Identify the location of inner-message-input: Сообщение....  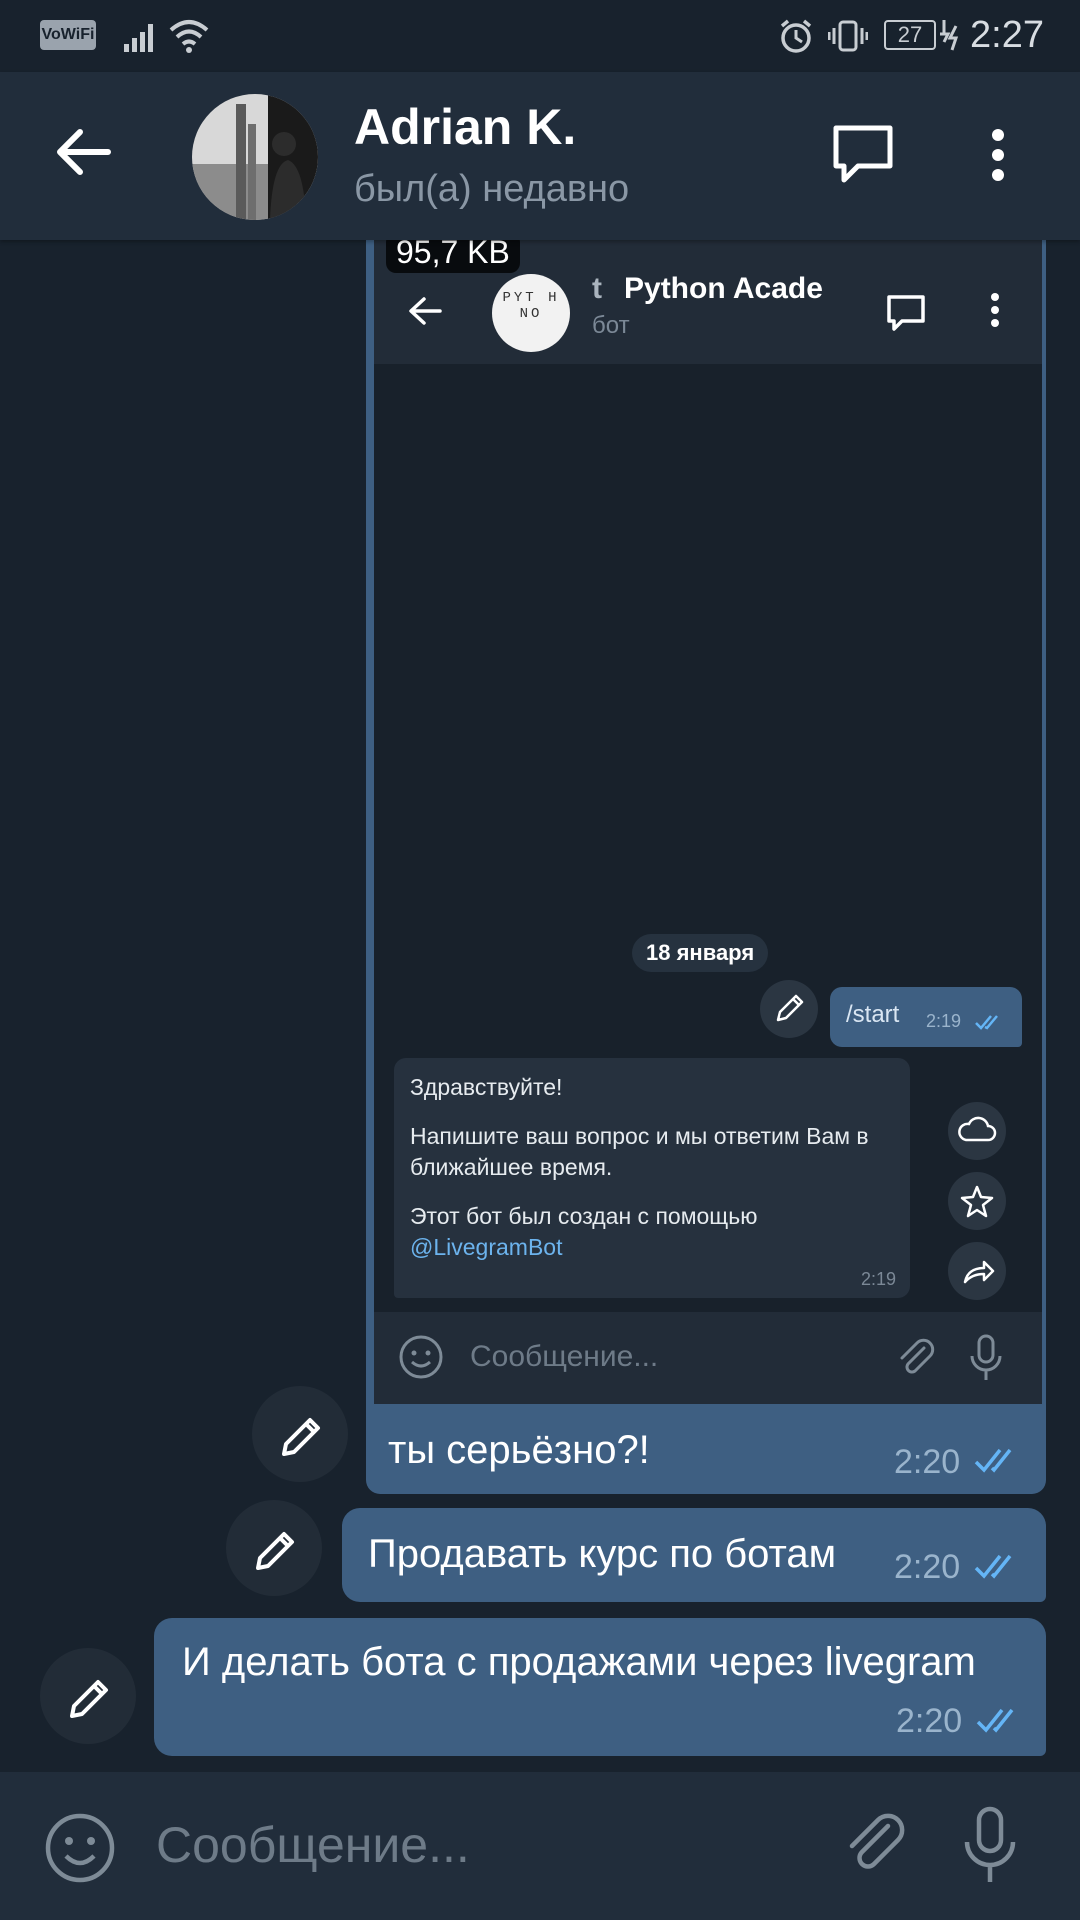
(708, 1358).